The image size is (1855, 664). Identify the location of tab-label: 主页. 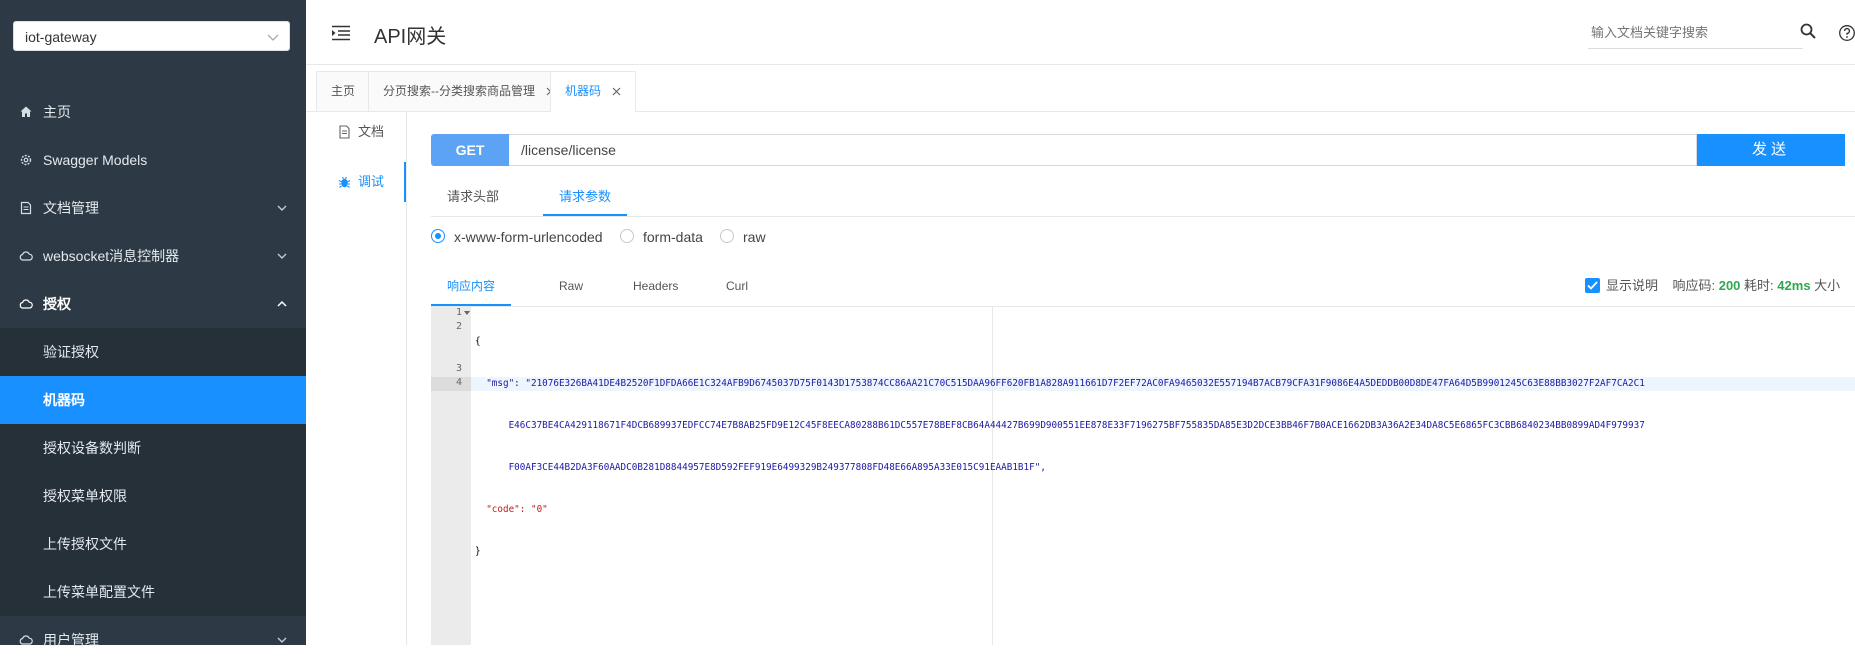
(343, 91).